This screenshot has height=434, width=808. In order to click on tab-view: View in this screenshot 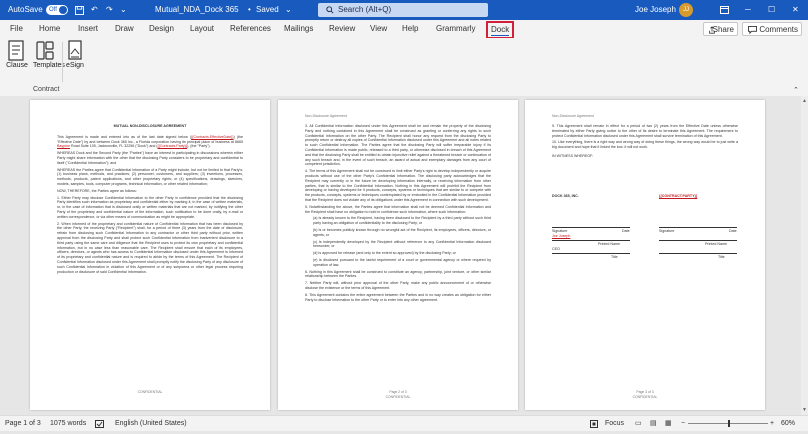, I will do `click(378, 29)`.